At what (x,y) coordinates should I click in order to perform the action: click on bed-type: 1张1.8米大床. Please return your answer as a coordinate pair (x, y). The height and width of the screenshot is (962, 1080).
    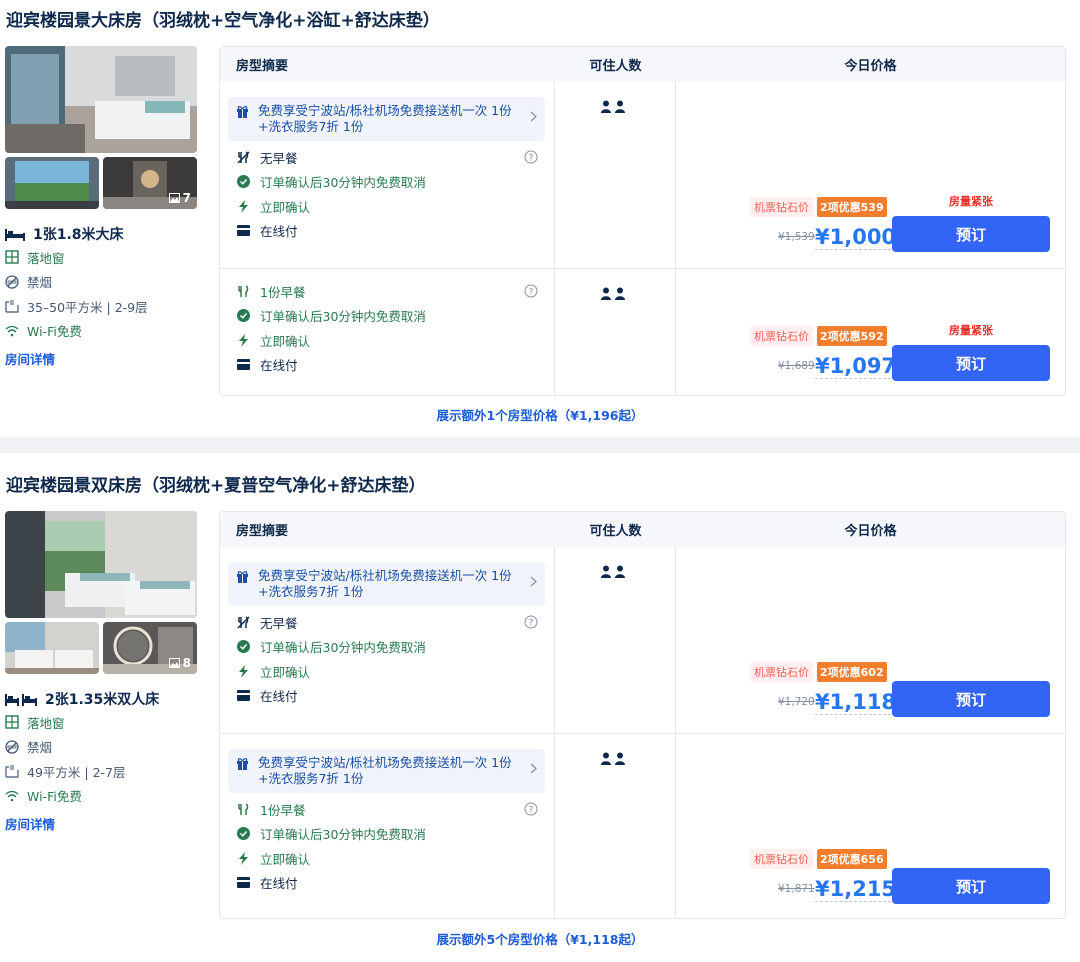
    Looking at the image, I should click on (105, 234).